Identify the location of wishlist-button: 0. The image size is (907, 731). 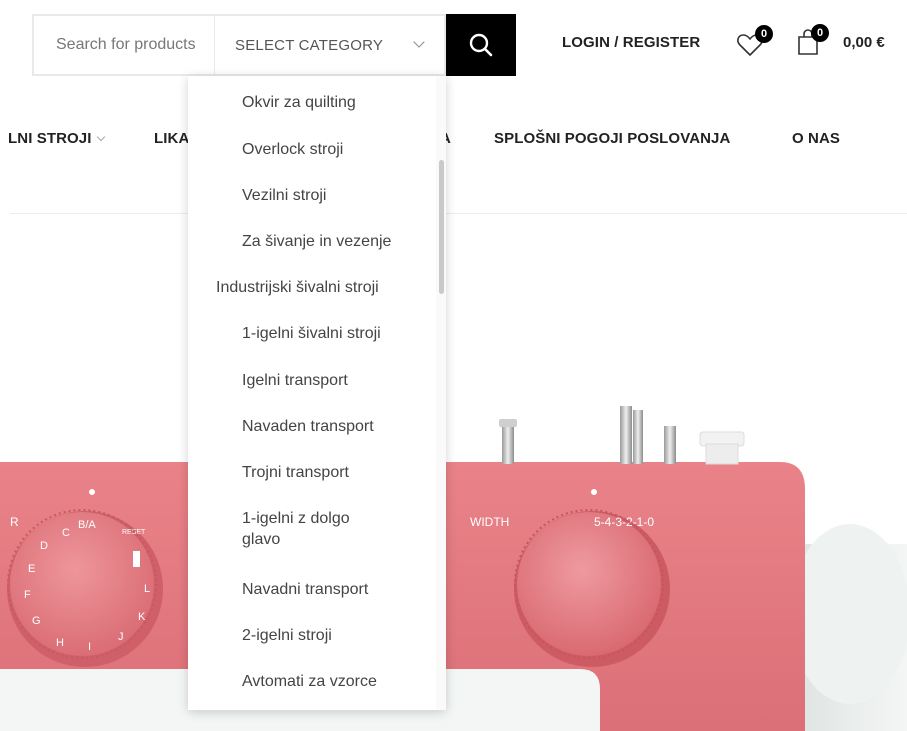
(754, 41).